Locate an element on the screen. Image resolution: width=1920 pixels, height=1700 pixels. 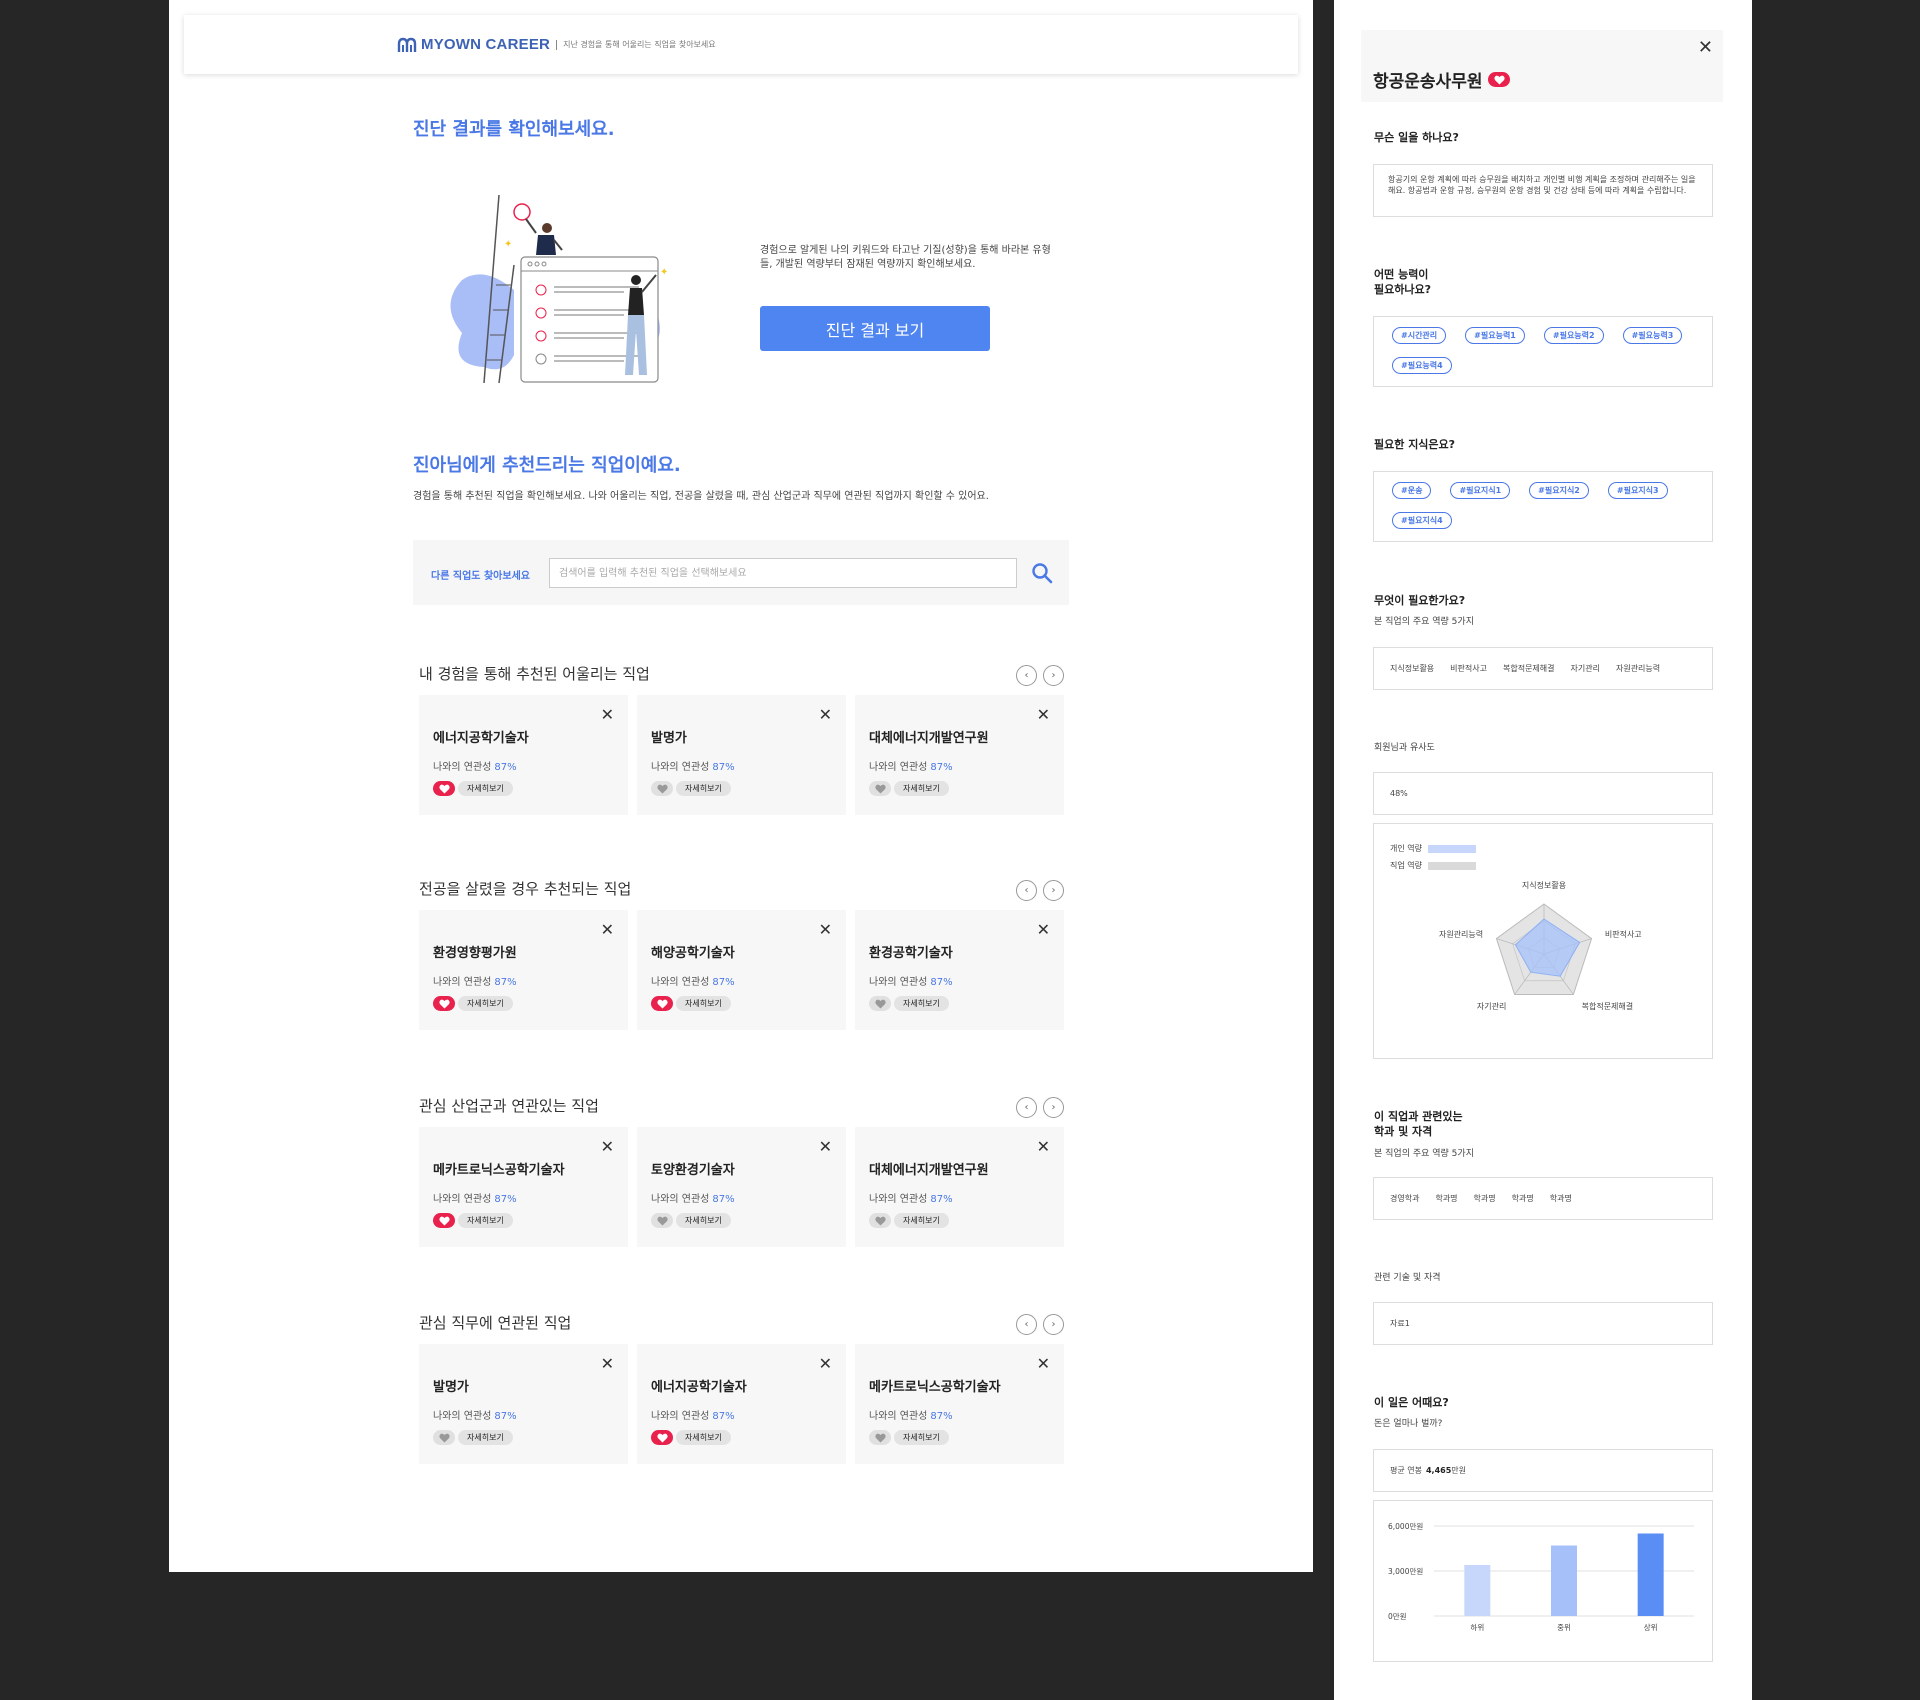
job-card: ✕ 토양환경기술자 나와의 연관성 87% 자세히보기 is located at coordinates (741, 1187).